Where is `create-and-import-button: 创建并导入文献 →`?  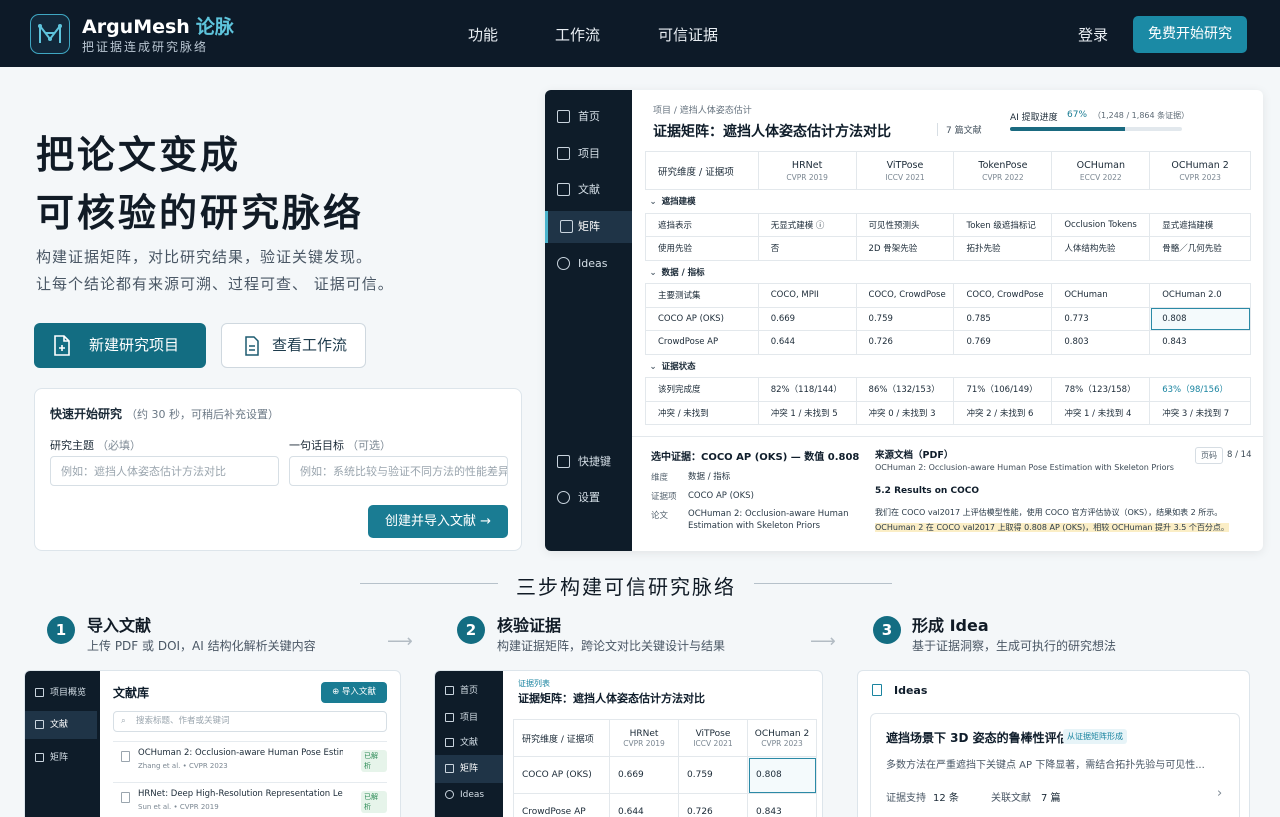
create-and-import-button: 创建并导入文献 → is located at coordinates (438, 521).